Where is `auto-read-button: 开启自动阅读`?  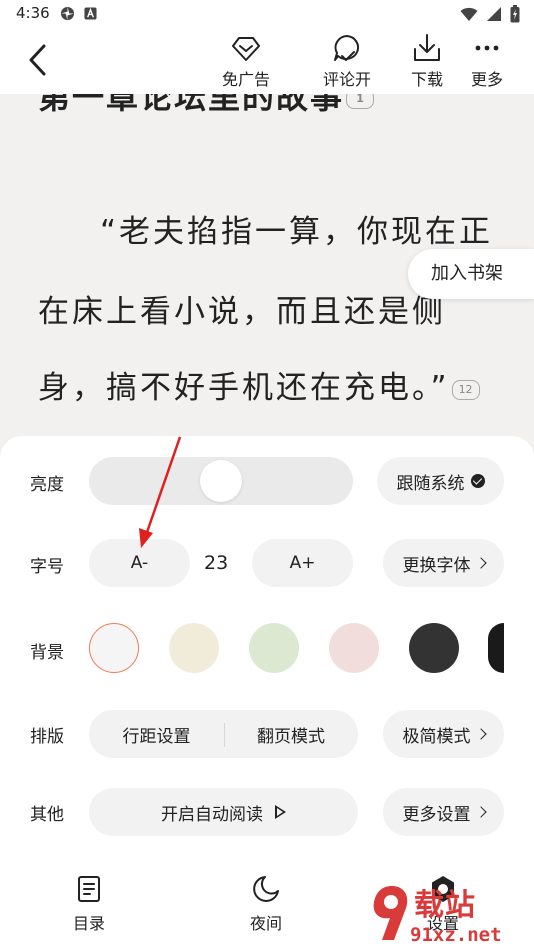
auto-read-button: 开启自动阅读 is located at coordinates (223, 812).